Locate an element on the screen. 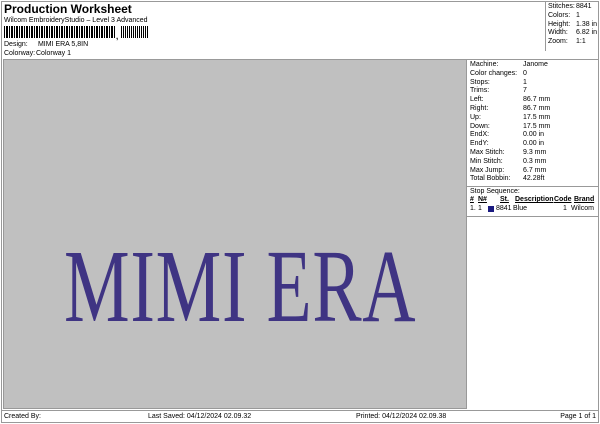 This screenshot has height=424, width=600. design-label: Design: is located at coordinates (16, 44).